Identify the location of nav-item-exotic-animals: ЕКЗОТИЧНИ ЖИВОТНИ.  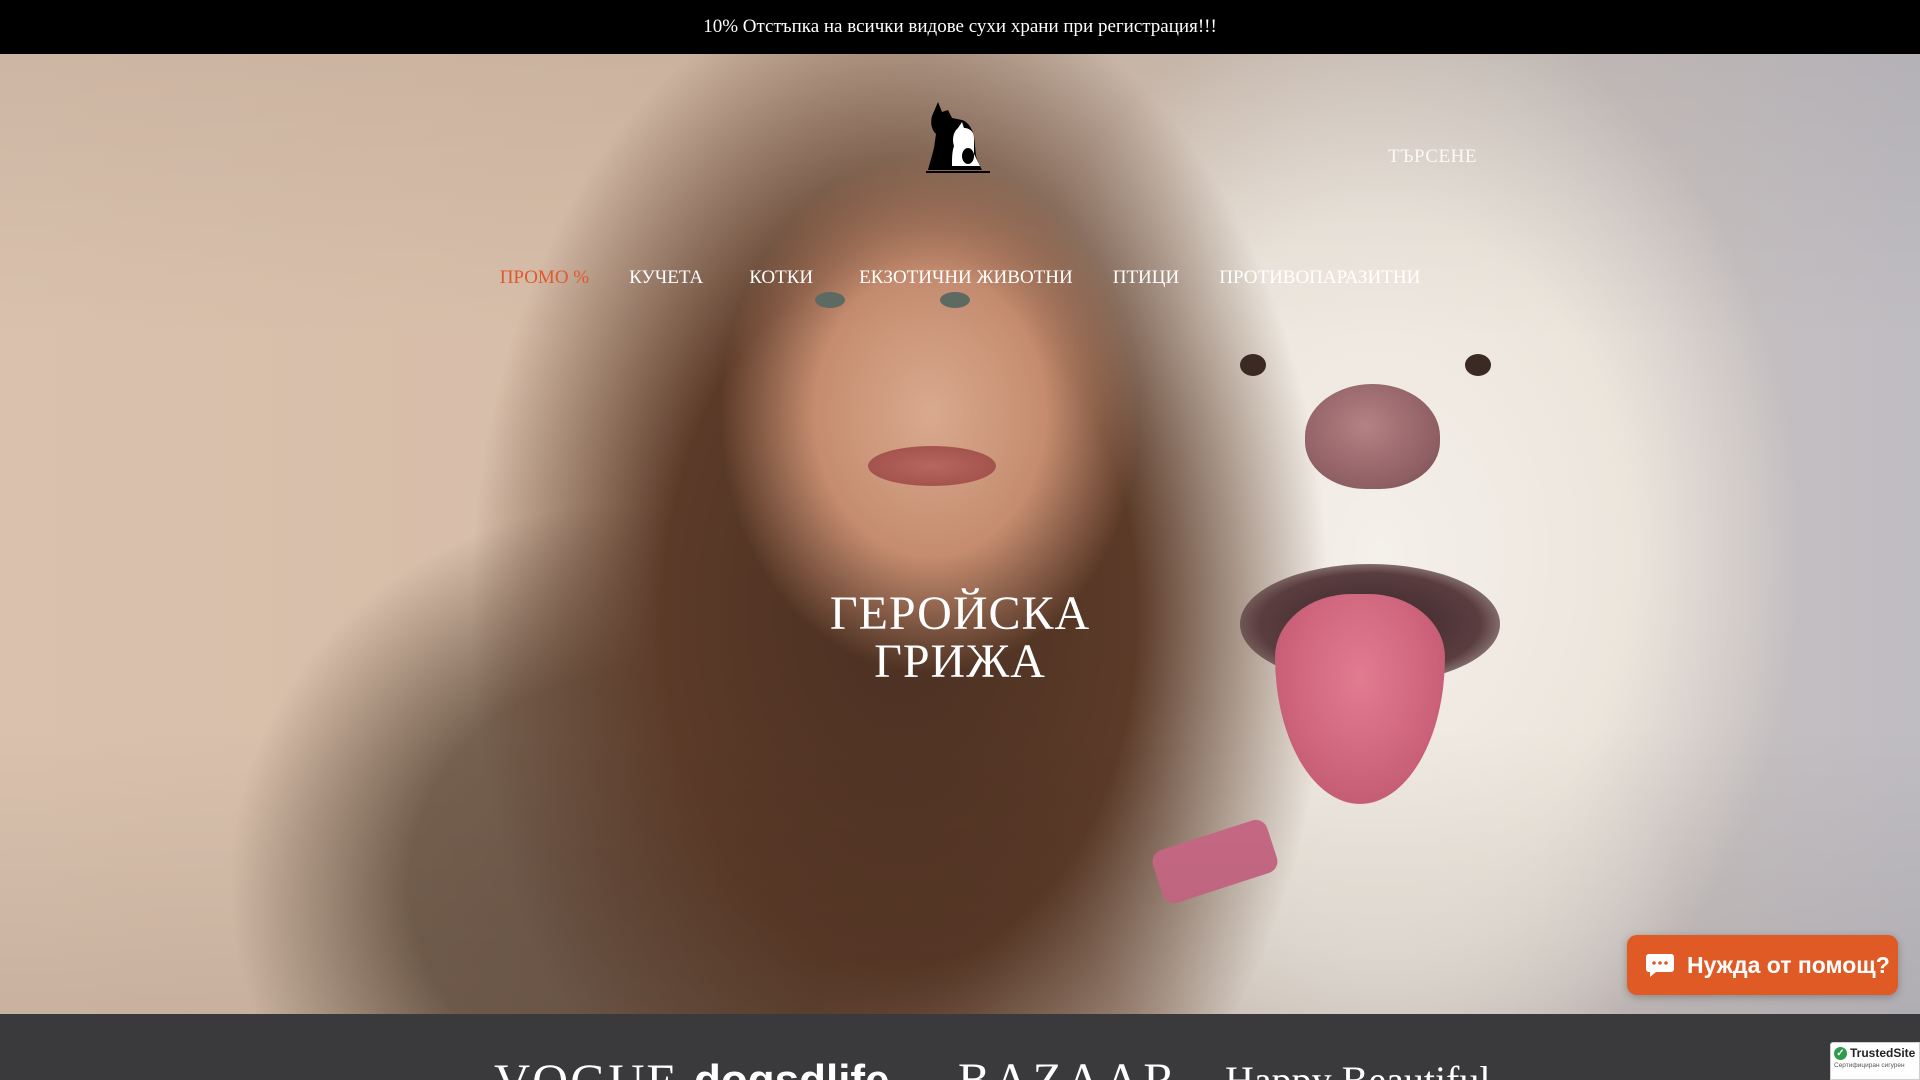
(966, 278).